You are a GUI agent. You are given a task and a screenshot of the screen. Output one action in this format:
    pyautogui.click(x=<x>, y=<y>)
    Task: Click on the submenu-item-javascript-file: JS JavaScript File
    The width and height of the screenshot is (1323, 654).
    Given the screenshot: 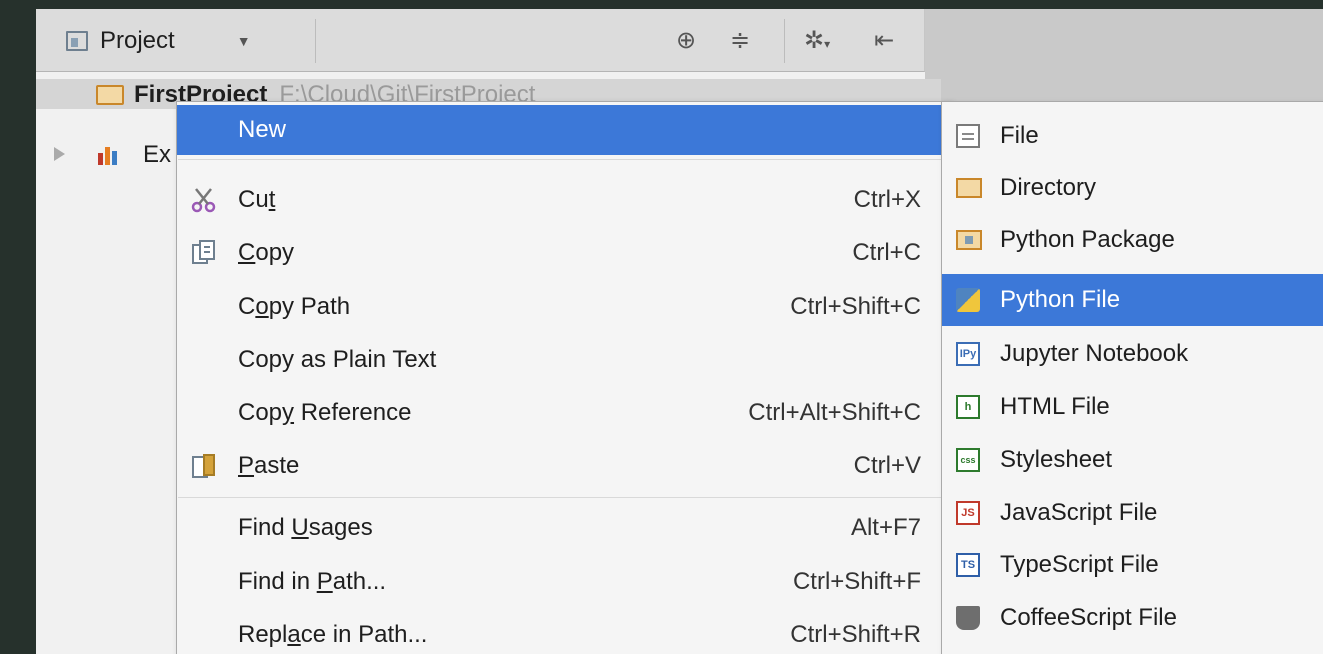 What is the action you would take?
    pyautogui.click(x=1132, y=513)
    